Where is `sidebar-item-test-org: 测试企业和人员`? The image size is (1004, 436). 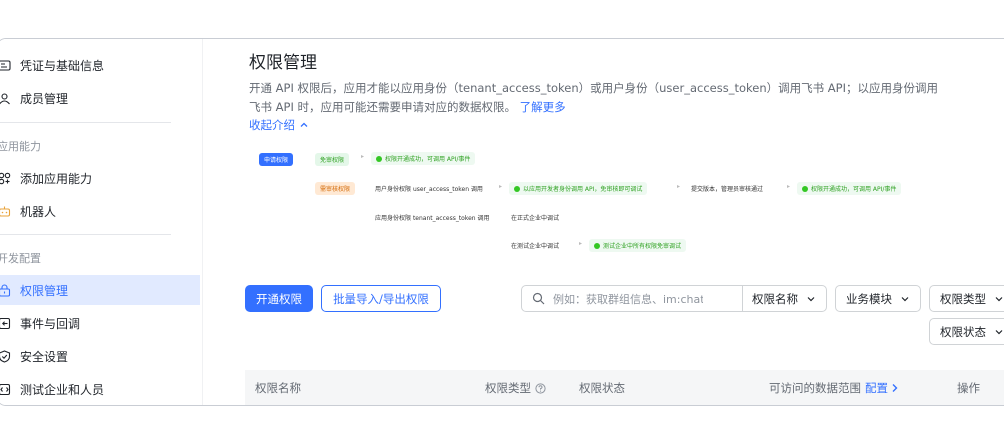
sidebar-item-test-org: 测试企业和人员 is located at coordinates (100, 389).